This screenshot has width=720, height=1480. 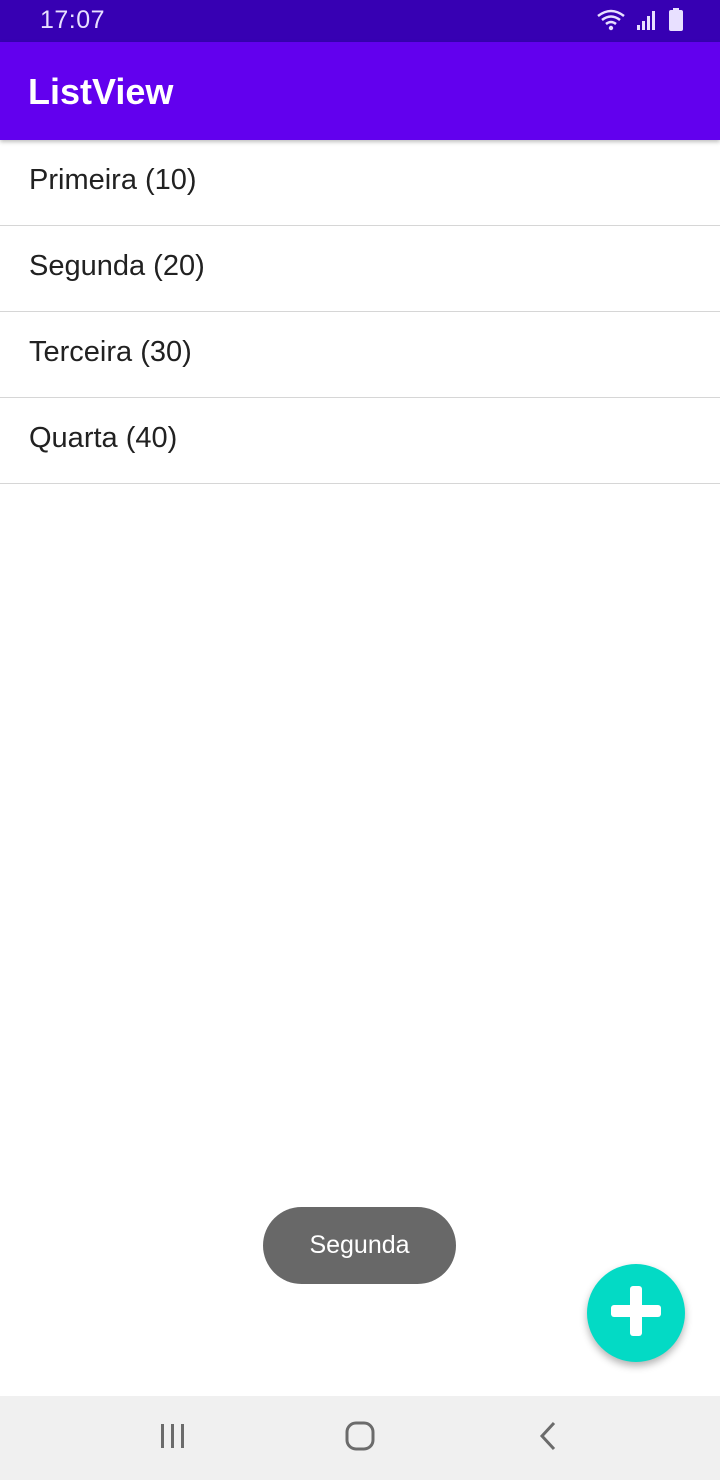 I want to click on recent-apps-icon, so click(x=173, y=1438).